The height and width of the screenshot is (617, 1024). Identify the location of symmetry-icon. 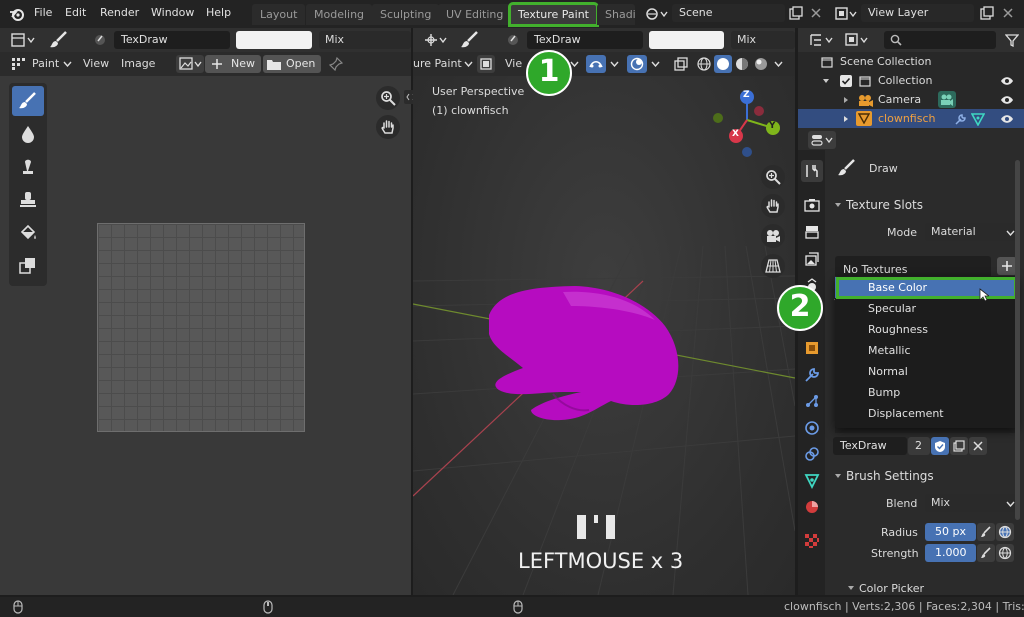
(596, 64).